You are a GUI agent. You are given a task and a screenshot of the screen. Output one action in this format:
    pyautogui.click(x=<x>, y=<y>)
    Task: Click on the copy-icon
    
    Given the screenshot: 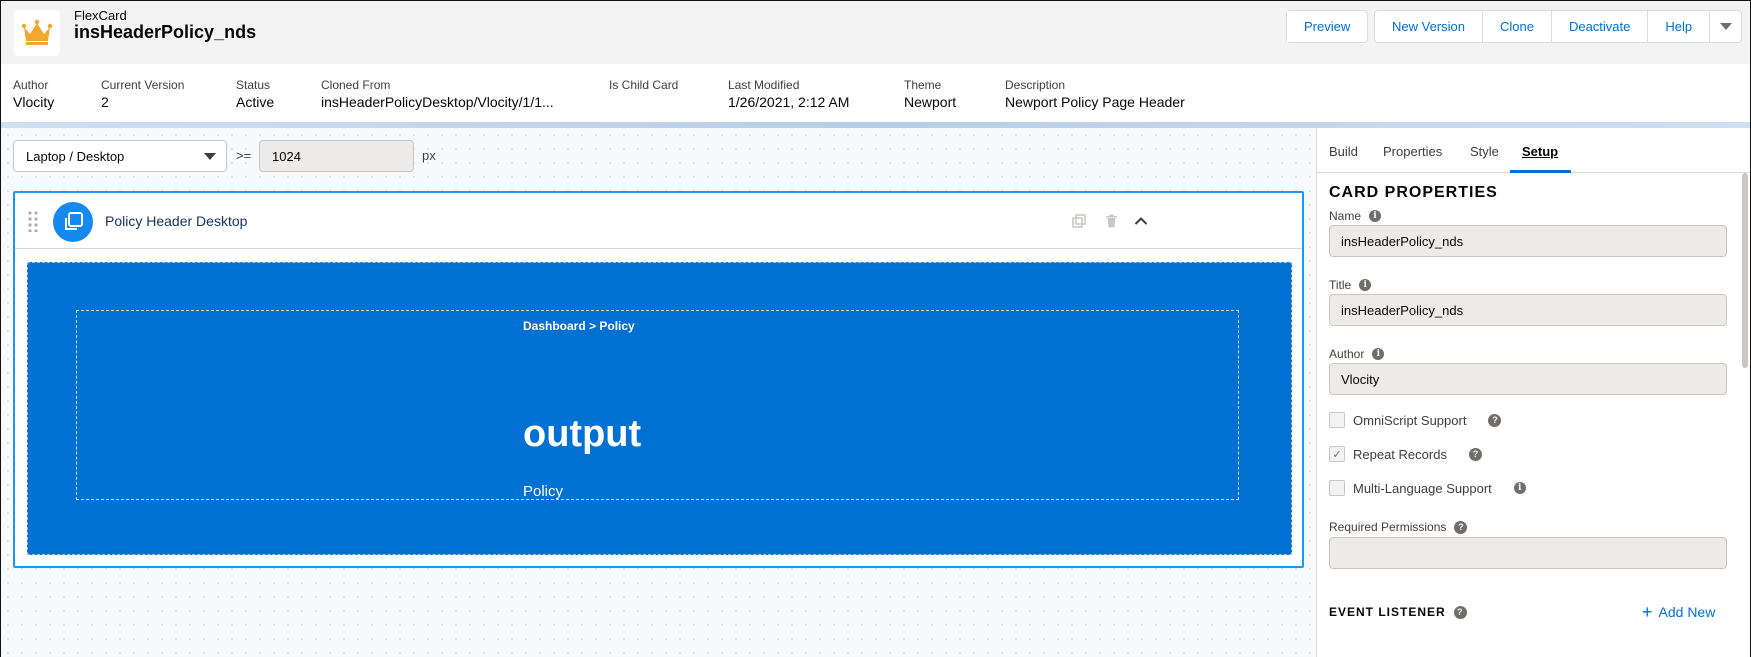 What is the action you would take?
    pyautogui.click(x=1079, y=221)
    